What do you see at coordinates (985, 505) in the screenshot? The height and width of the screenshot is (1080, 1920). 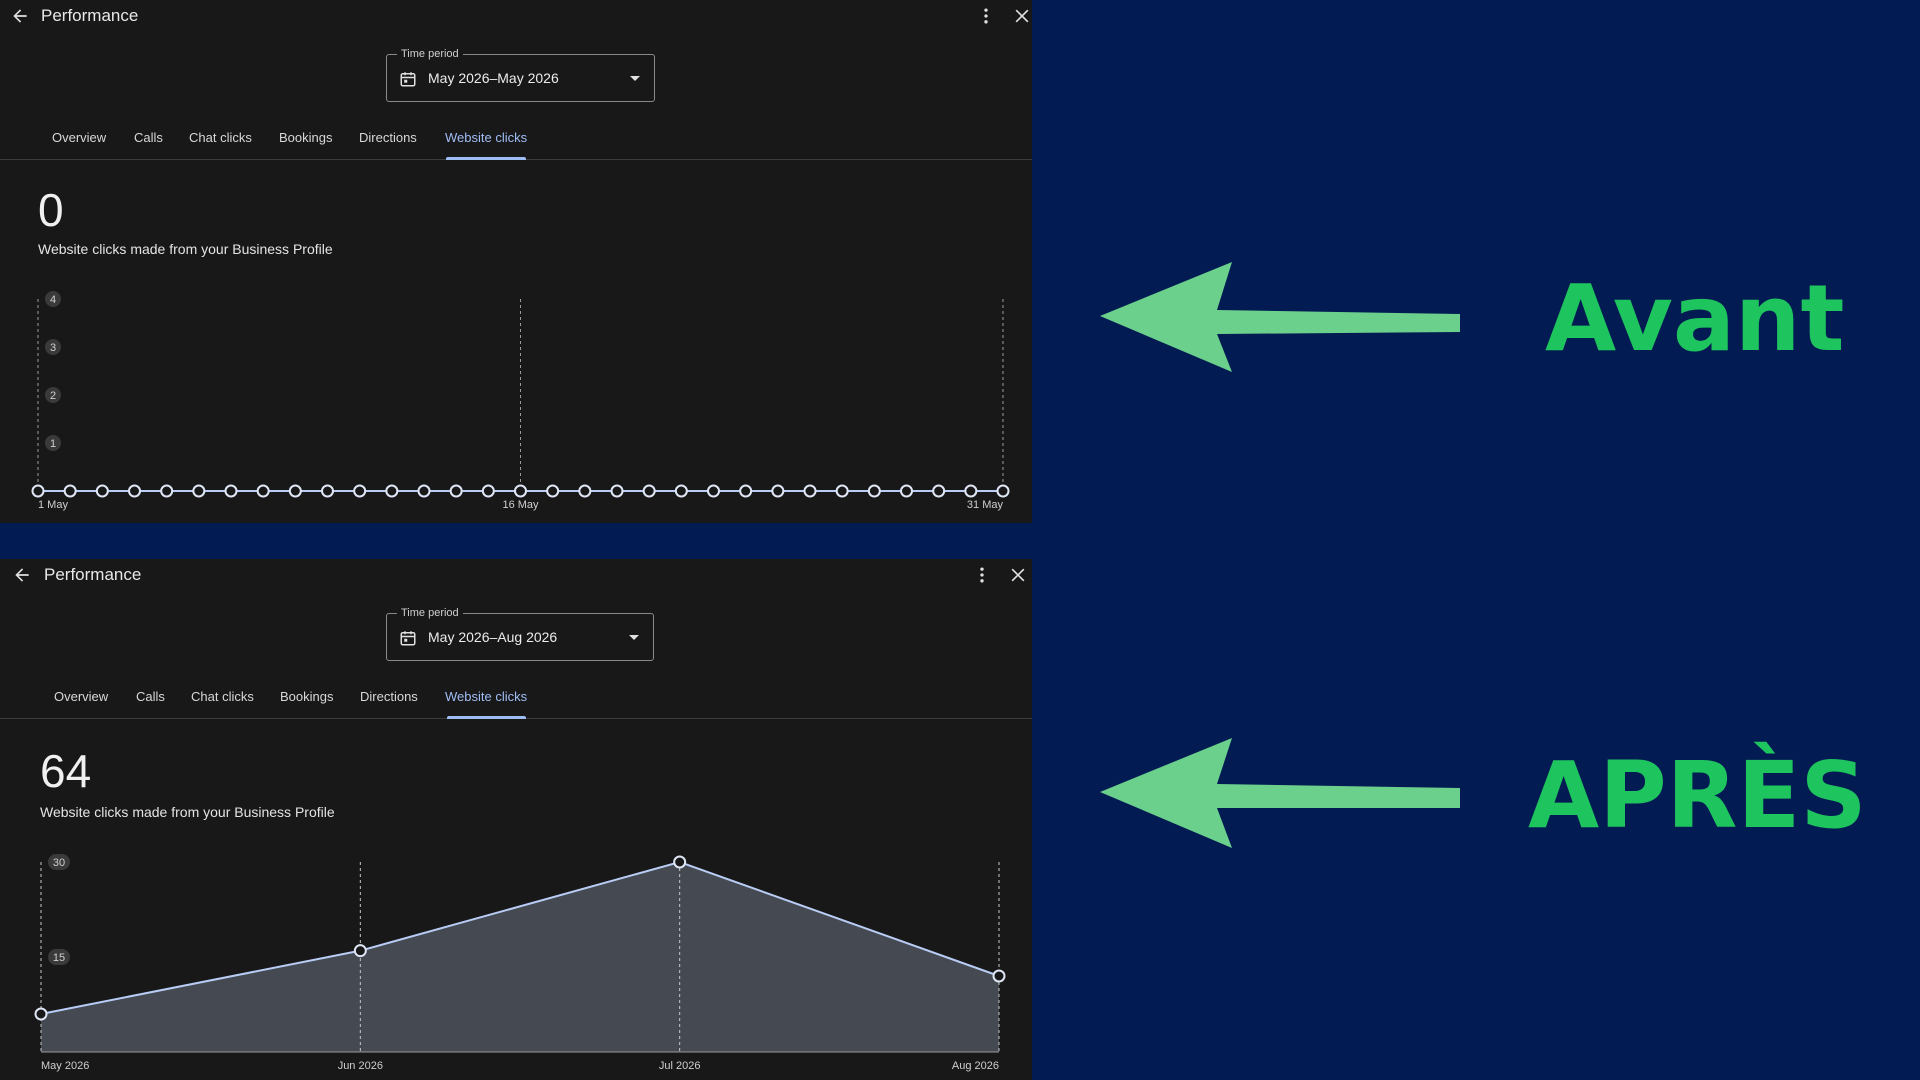 I see `x-tick-label: 31 May` at bounding box center [985, 505].